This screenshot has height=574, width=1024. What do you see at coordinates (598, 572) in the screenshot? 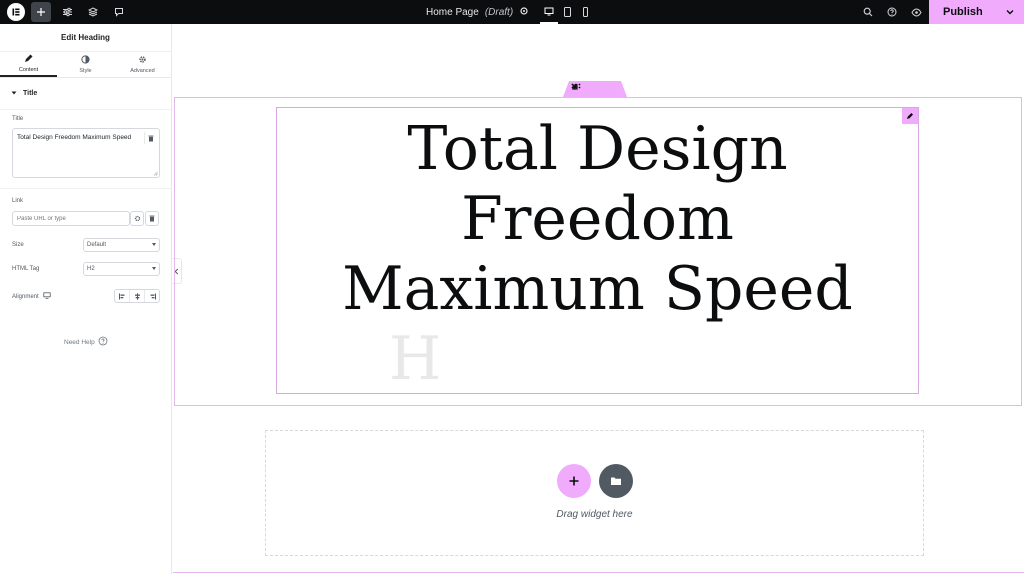
I see `page-bottom-border` at bounding box center [598, 572].